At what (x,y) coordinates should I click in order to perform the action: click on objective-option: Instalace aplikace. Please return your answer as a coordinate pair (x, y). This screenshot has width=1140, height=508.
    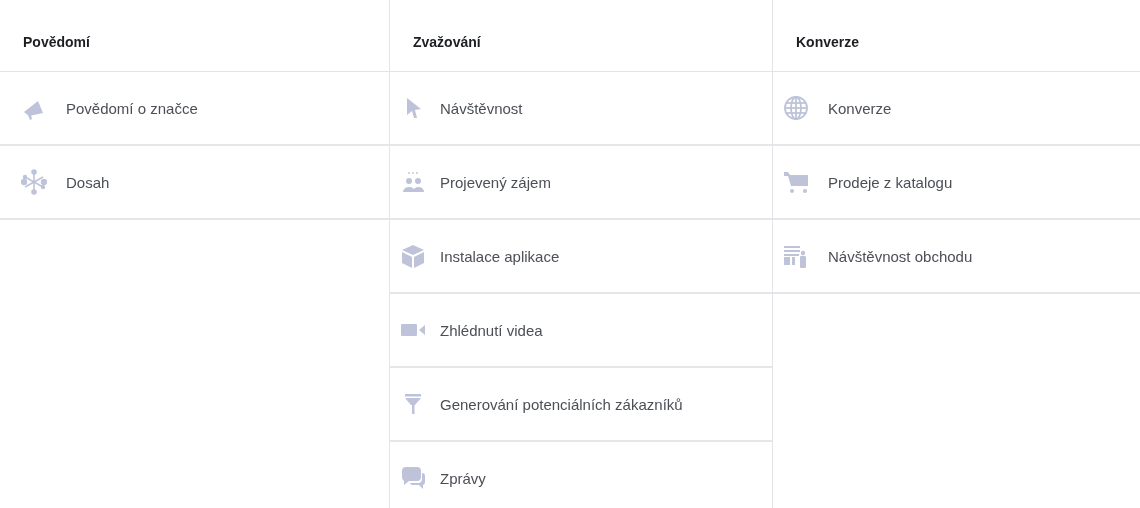
    Looking at the image, I should click on (581, 257).